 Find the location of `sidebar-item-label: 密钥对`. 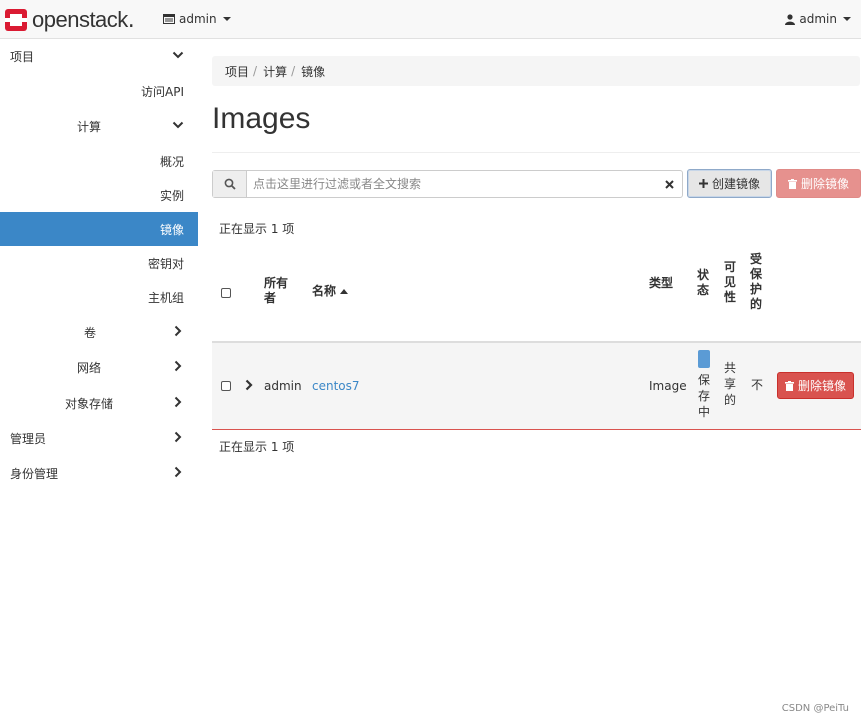

sidebar-item-label: 密钥对 is located at coordinates (166, 263).